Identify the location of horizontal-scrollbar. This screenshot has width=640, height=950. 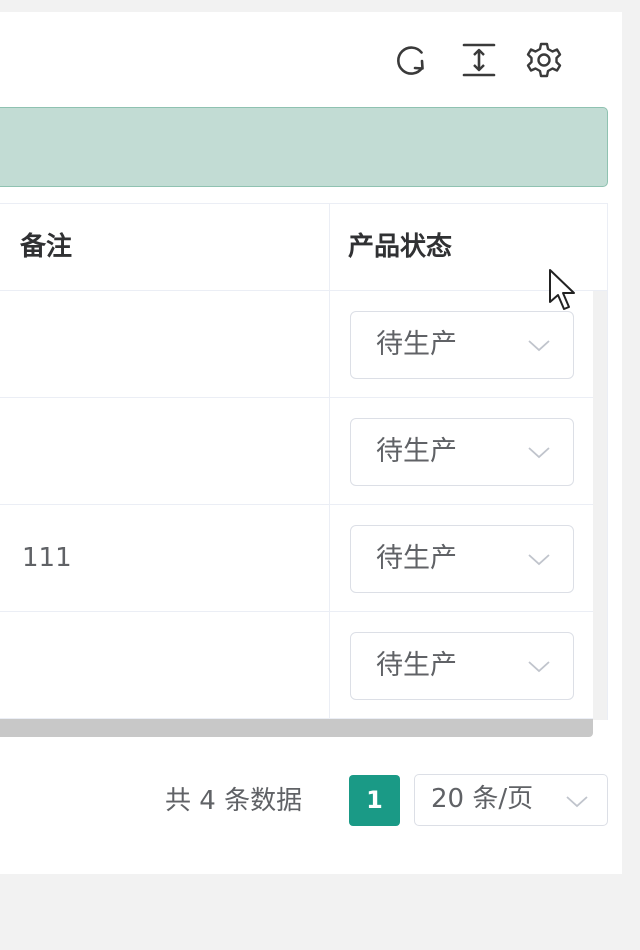
(296, 728).